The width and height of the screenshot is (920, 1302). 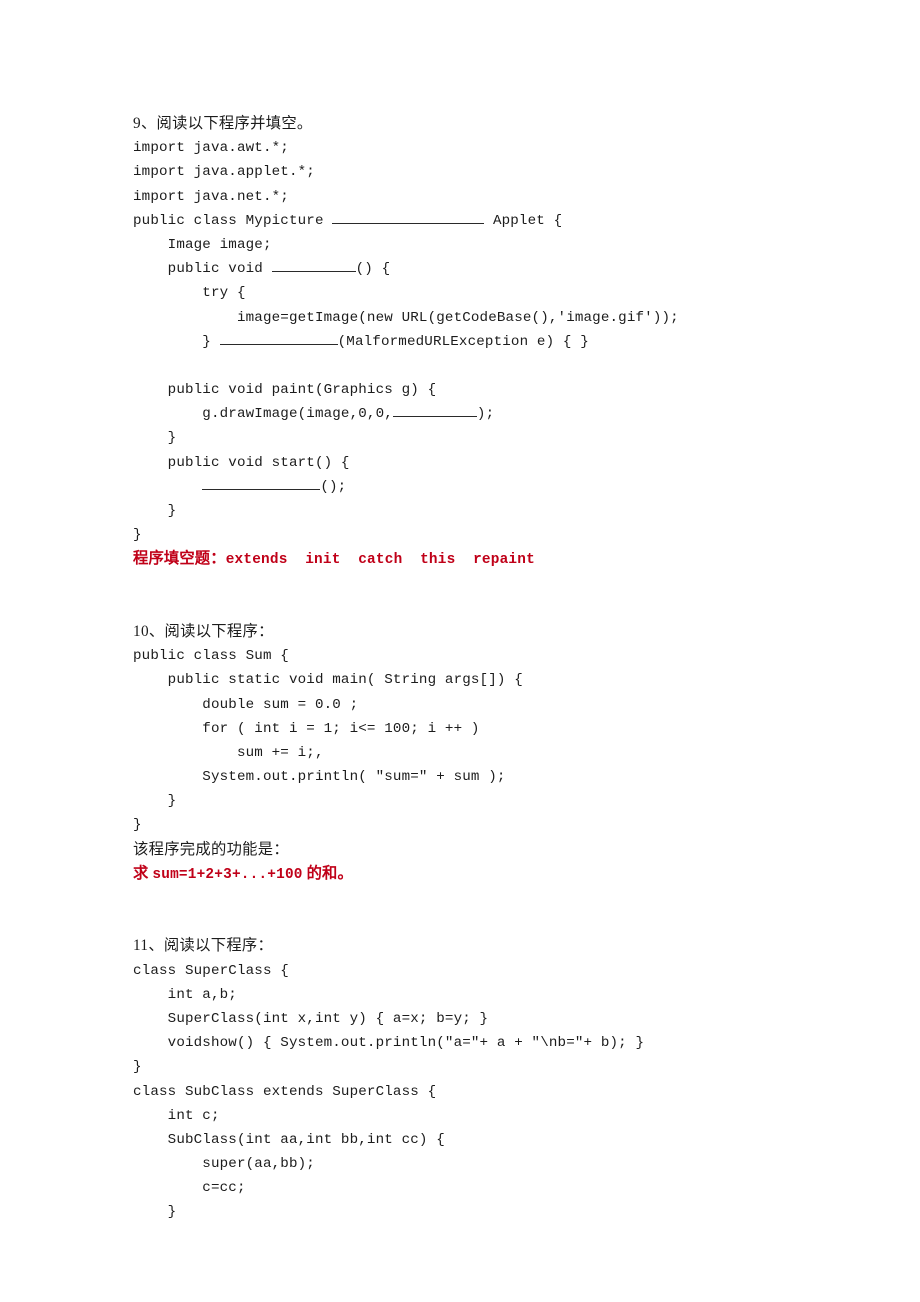 What do you see at coordinates (263, 414) in the screenshot?
I see `code-text: g.drawImage(image,0,0,` at bounding box center [263, 414].